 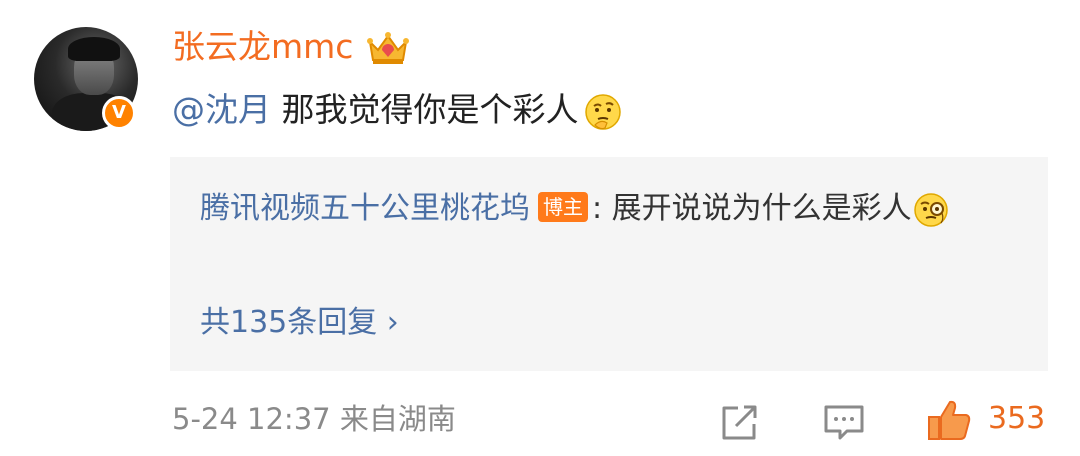 What do you see at coordinates (949, 420) in the screenshot?
I see `thumbs-up-icon` at bounding box center [949, 420].